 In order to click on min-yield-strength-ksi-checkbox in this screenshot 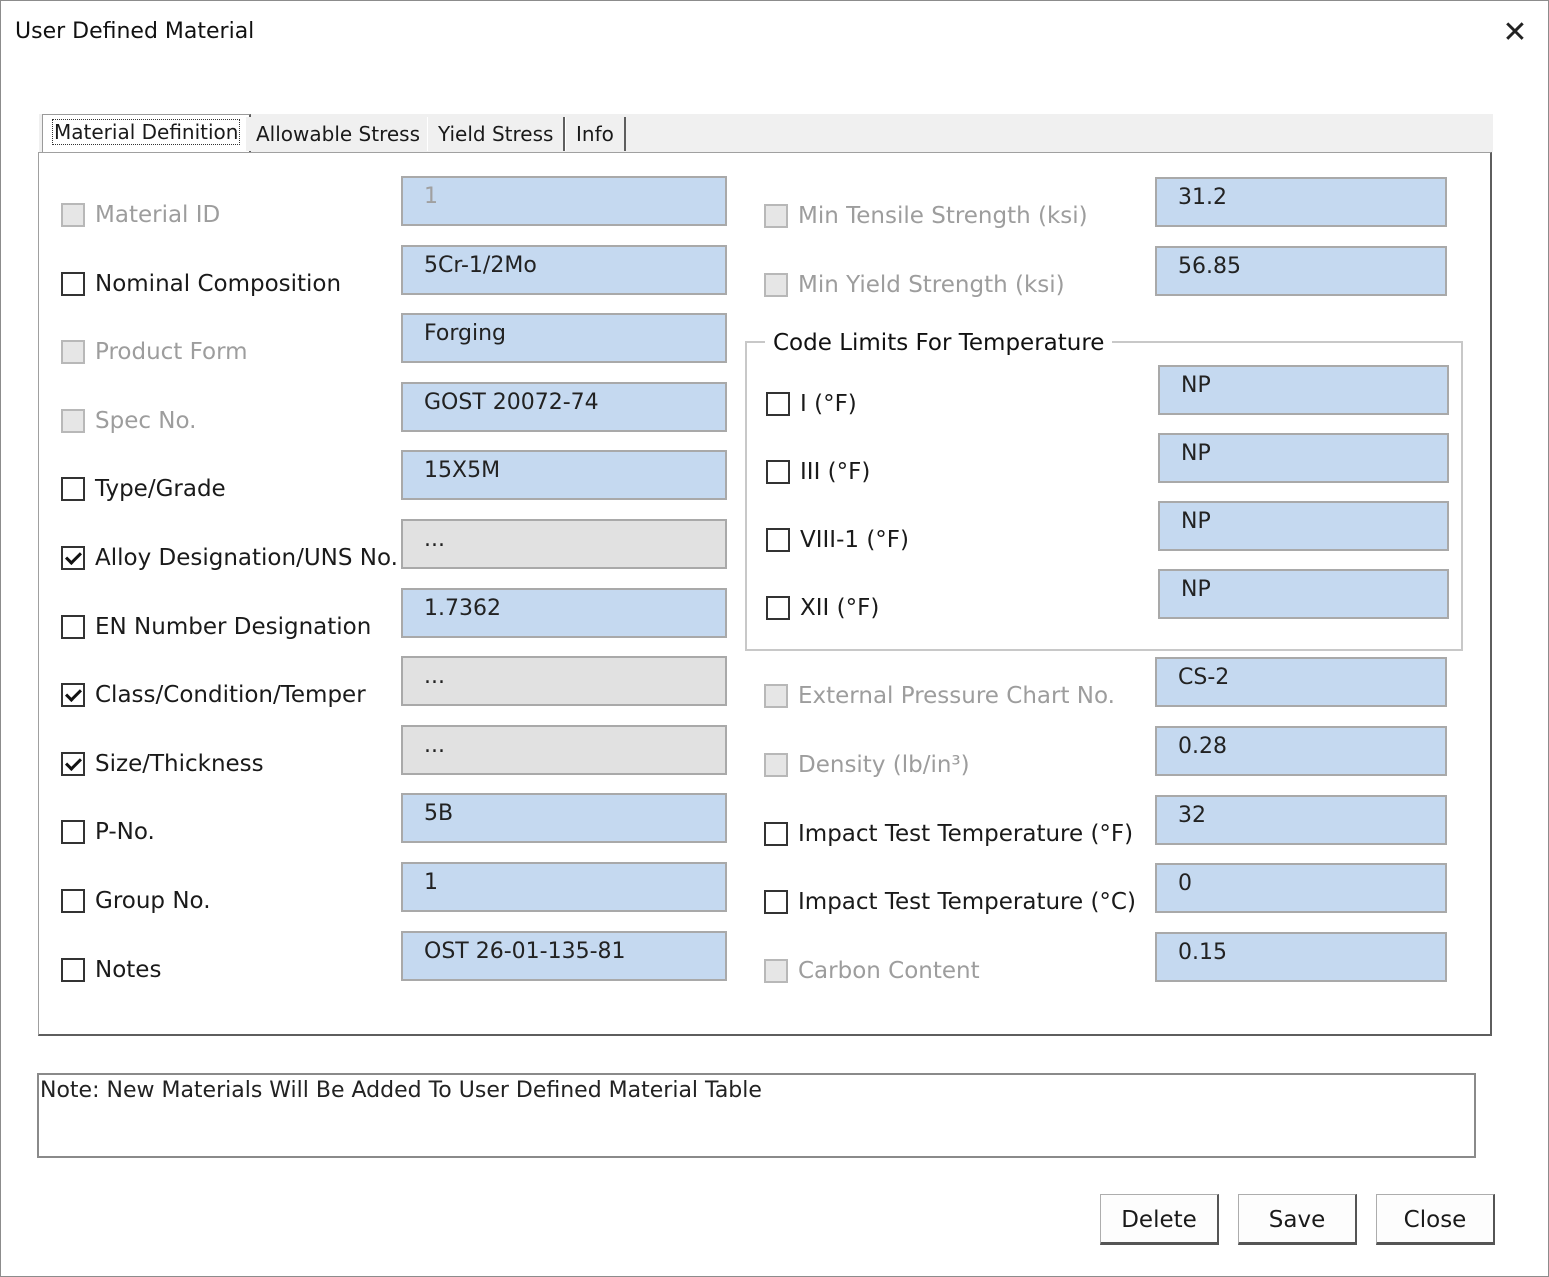, I will do `click(776, 285)`.